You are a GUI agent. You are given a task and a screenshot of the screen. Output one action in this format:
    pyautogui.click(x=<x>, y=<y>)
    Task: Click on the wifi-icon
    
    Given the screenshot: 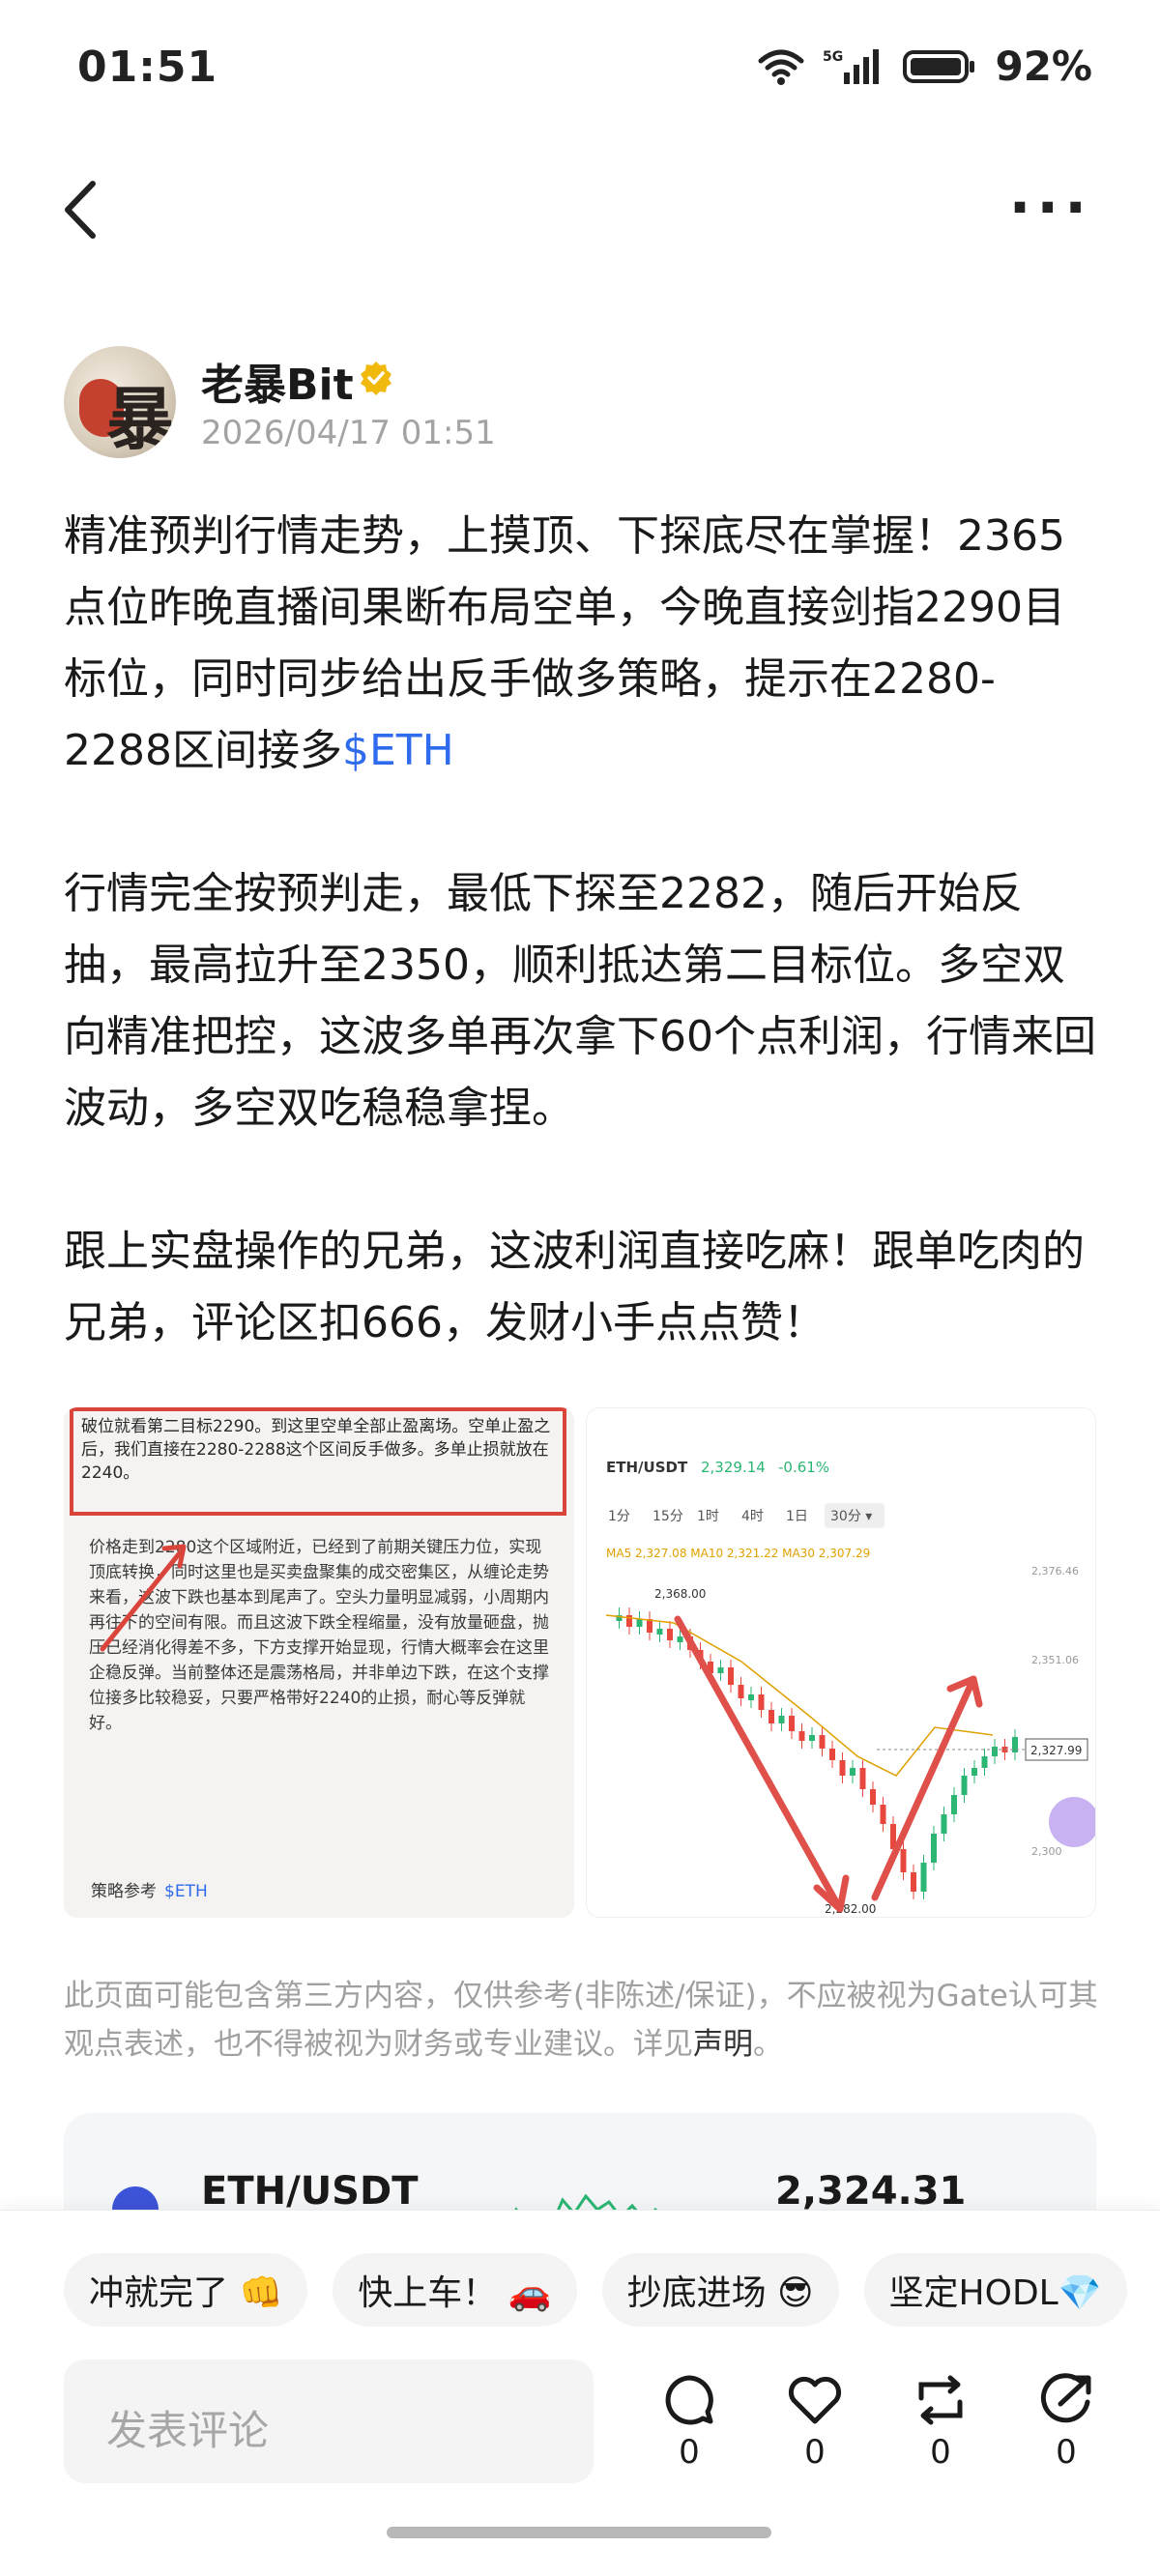 What is the action you would take?
    pyautogui.click(x=781, y=67)
    